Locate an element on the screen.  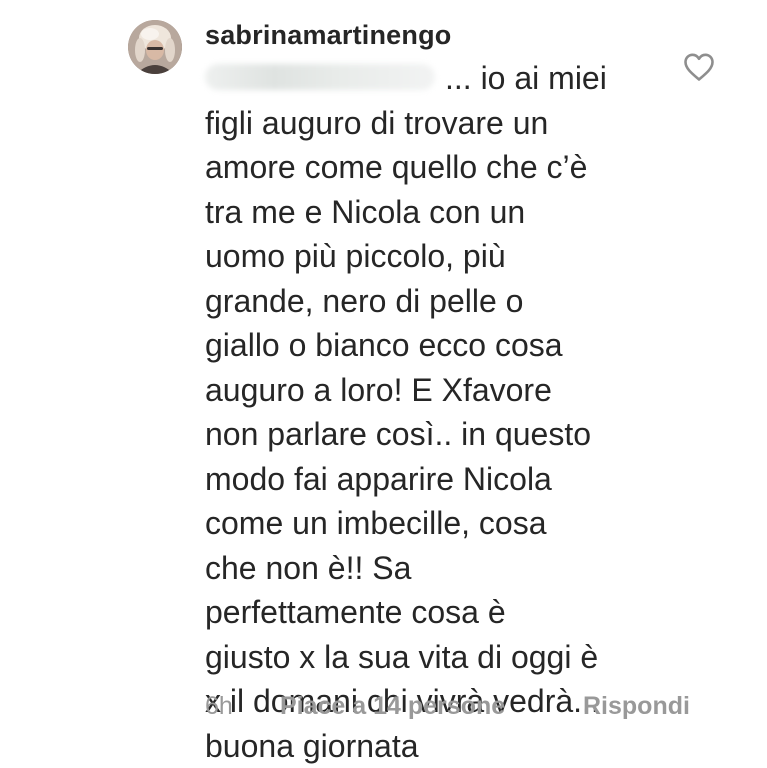
comment-text-line: perfettamente cosa è is located at coordinates (440, 612).